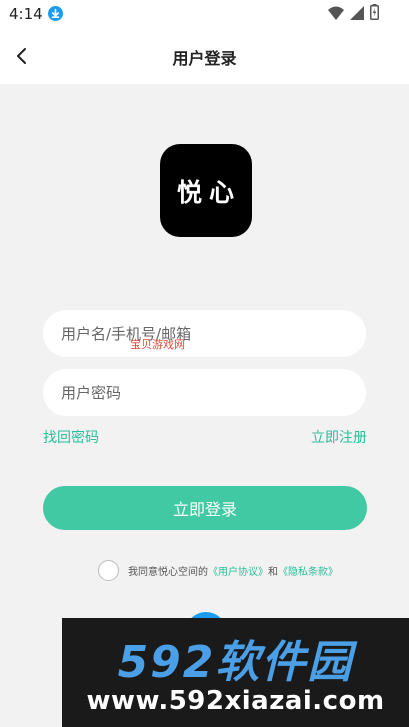 Image resolution: width=409 pixels, height=727 pixels. What do you see at coordinates (204, 392) in the screenshot?
I see `password-input` at bounding box center [204, 392].